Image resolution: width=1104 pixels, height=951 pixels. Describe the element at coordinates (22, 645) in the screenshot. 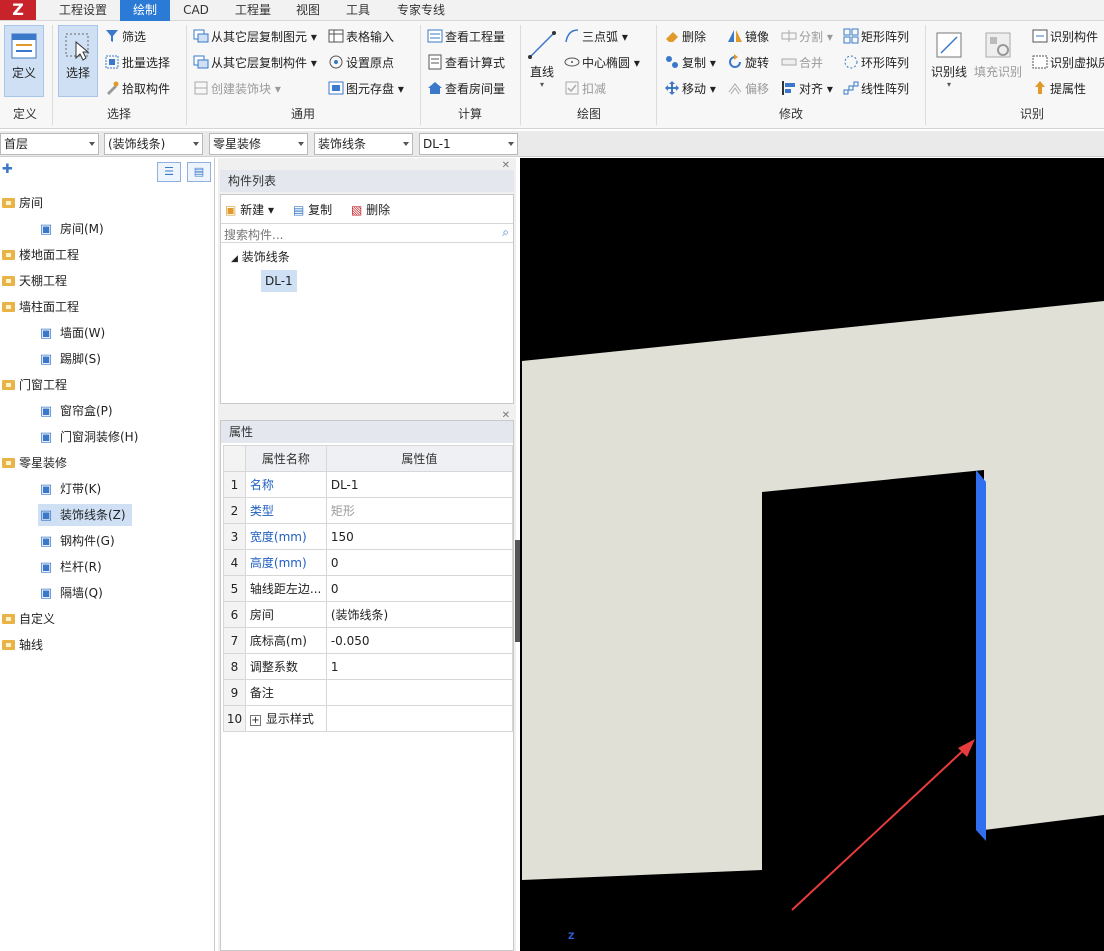

I see `tree-folder: 轴线` at that location.